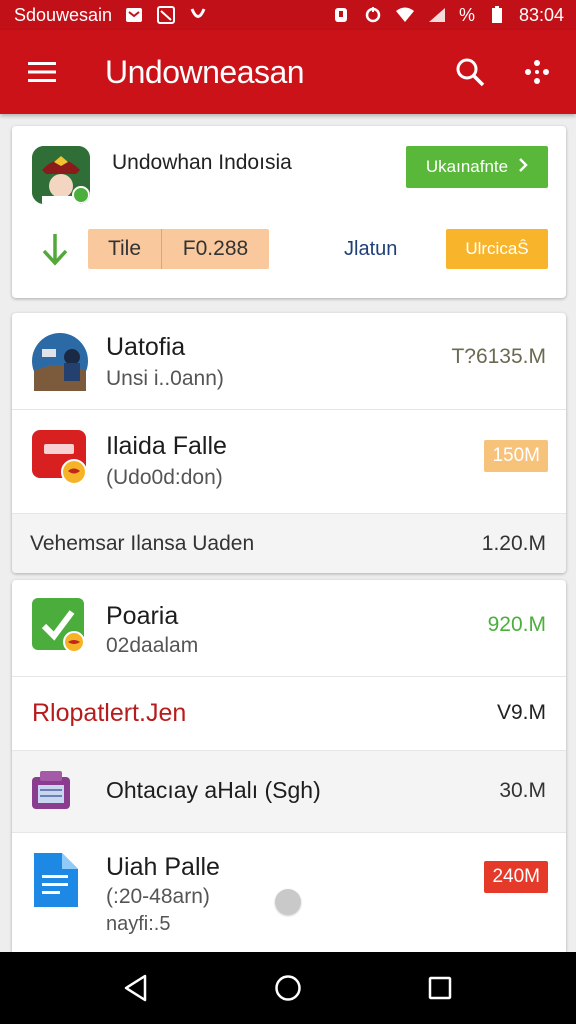 Image resolution: width=576 pixels, height=1024 pixels. I want to click on item-size: T?6135.M, so click(498, 356).